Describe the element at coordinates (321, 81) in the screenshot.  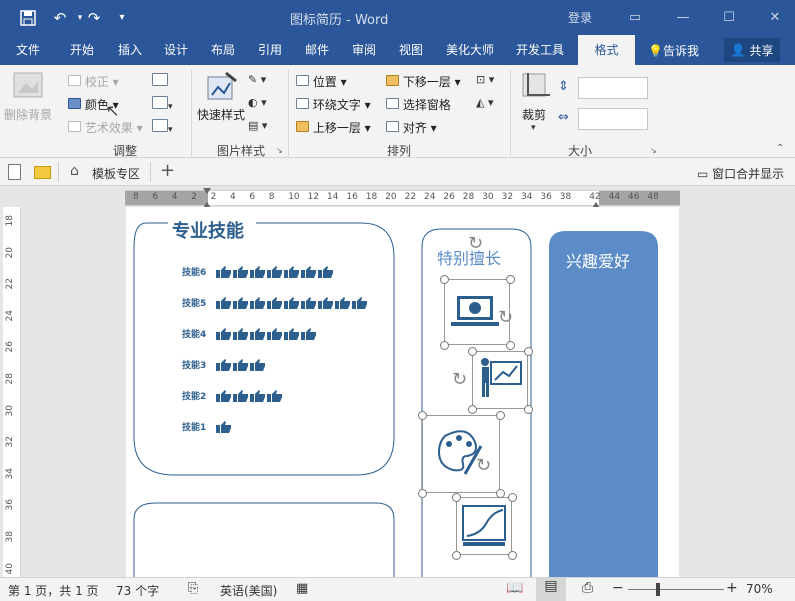
I see `position-button: 位置 ▾` at that location.